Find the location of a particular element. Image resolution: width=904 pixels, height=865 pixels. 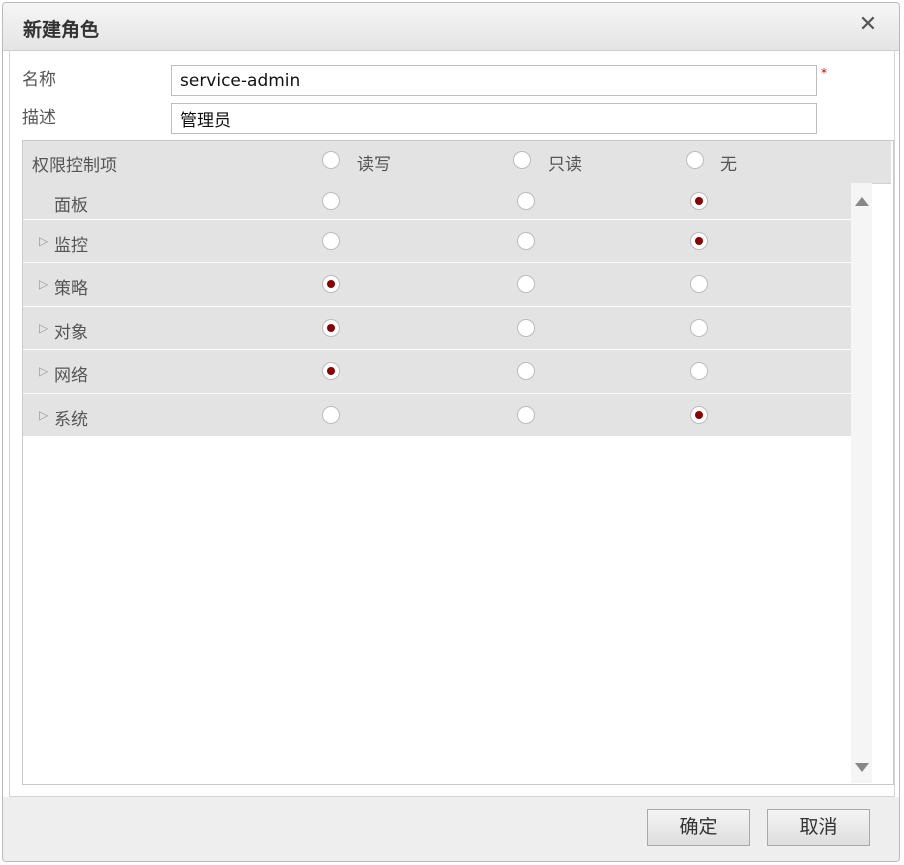

header-label-read-write: 读写 is located at coordinates (374, 165).